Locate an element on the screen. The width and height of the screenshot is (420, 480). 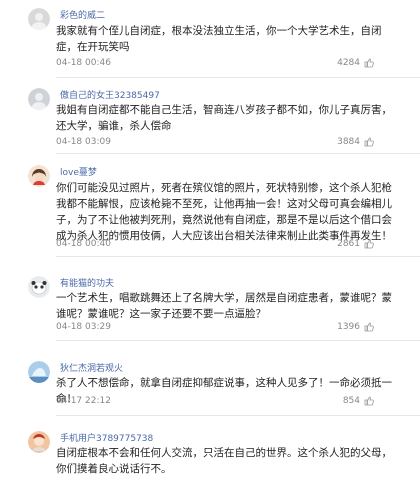
comment-date: 04-18 03:29 is located at coordinates (83, 327).